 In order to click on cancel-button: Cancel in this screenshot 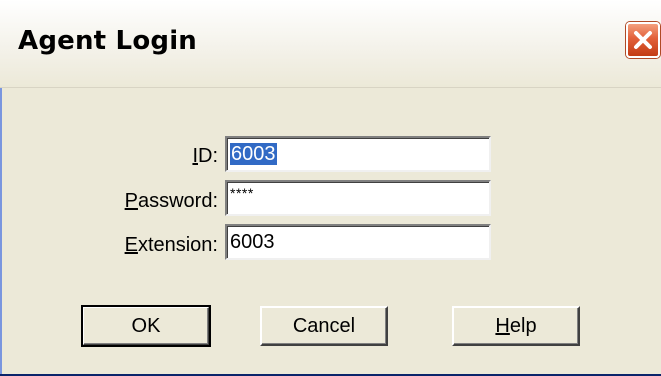, I will do `click(324, 326)`.